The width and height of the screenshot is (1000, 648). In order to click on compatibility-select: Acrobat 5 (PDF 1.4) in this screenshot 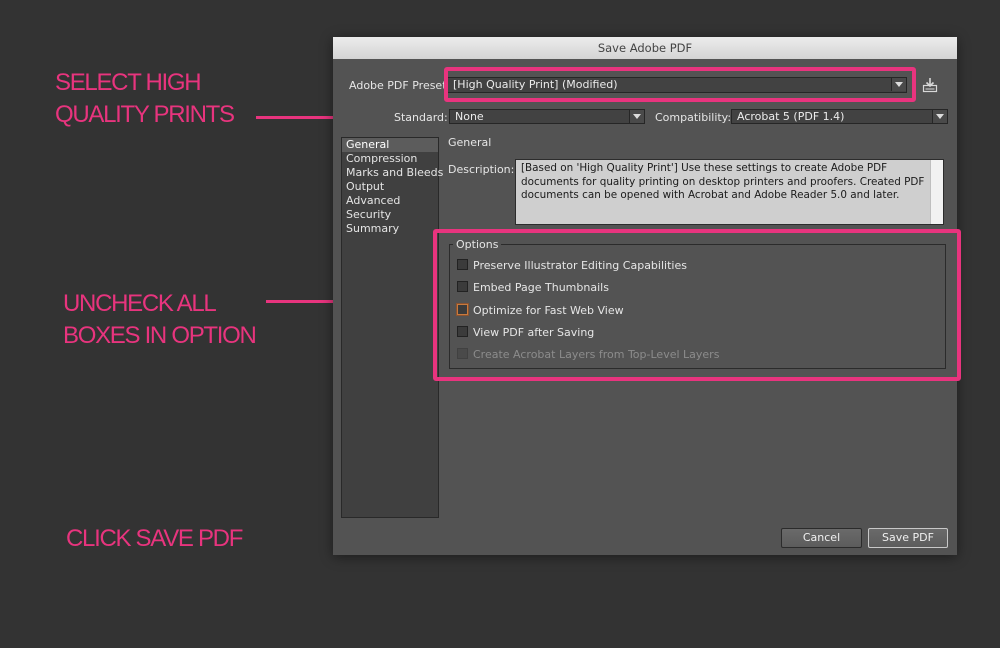, I will do `click(839, 116)`.